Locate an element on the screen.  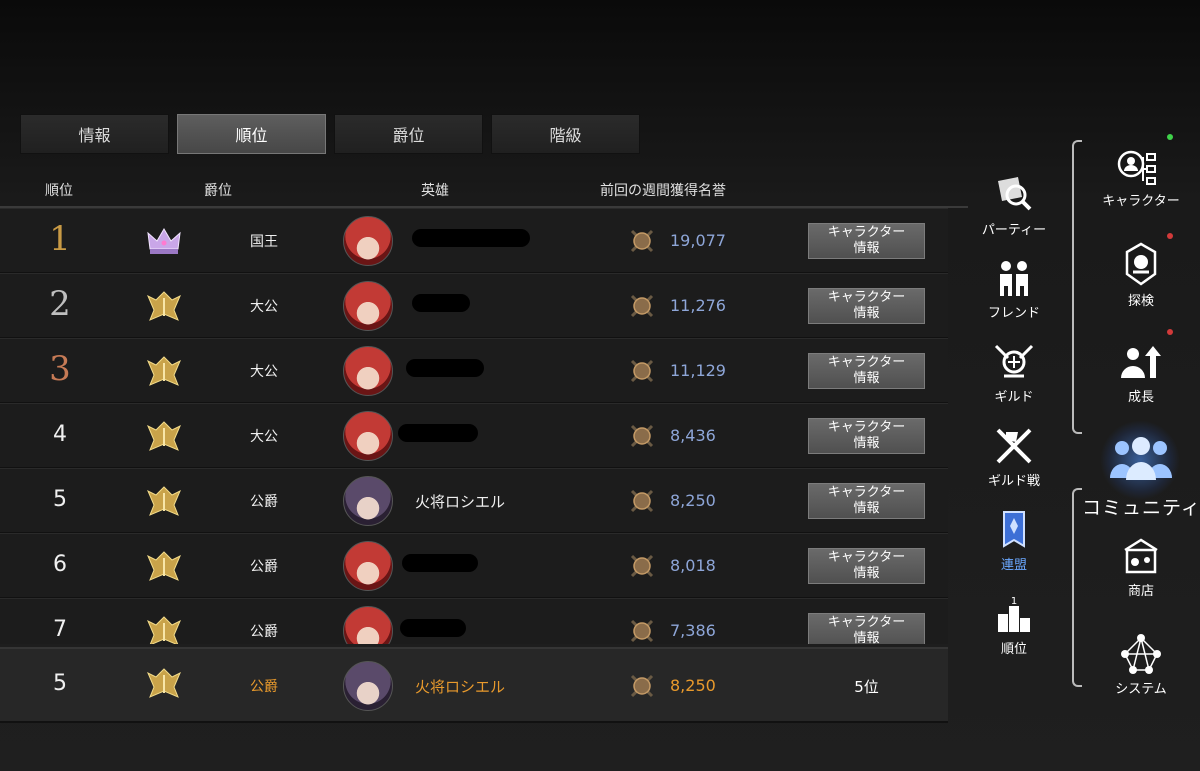
column-header: 順位 爵位 英雄 前回の週間獲得名誉 is located at coordinates (484, 189).